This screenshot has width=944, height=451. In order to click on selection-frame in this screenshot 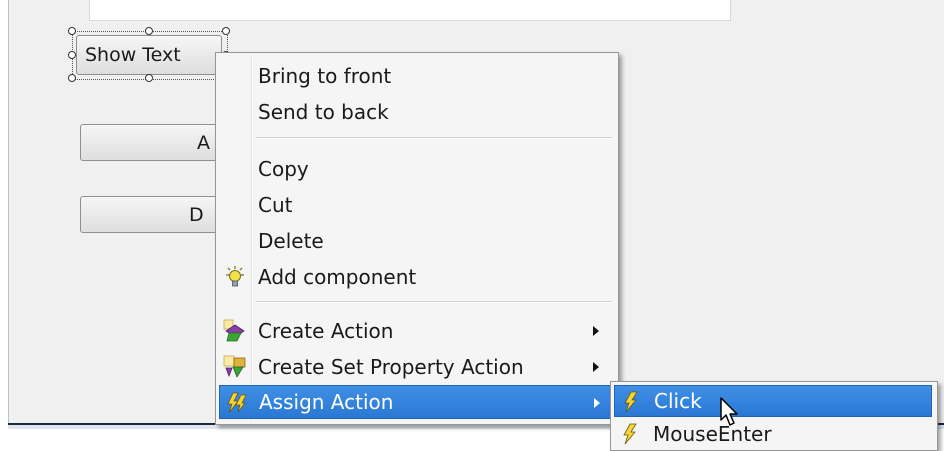, I will do `click(150, 55)`.